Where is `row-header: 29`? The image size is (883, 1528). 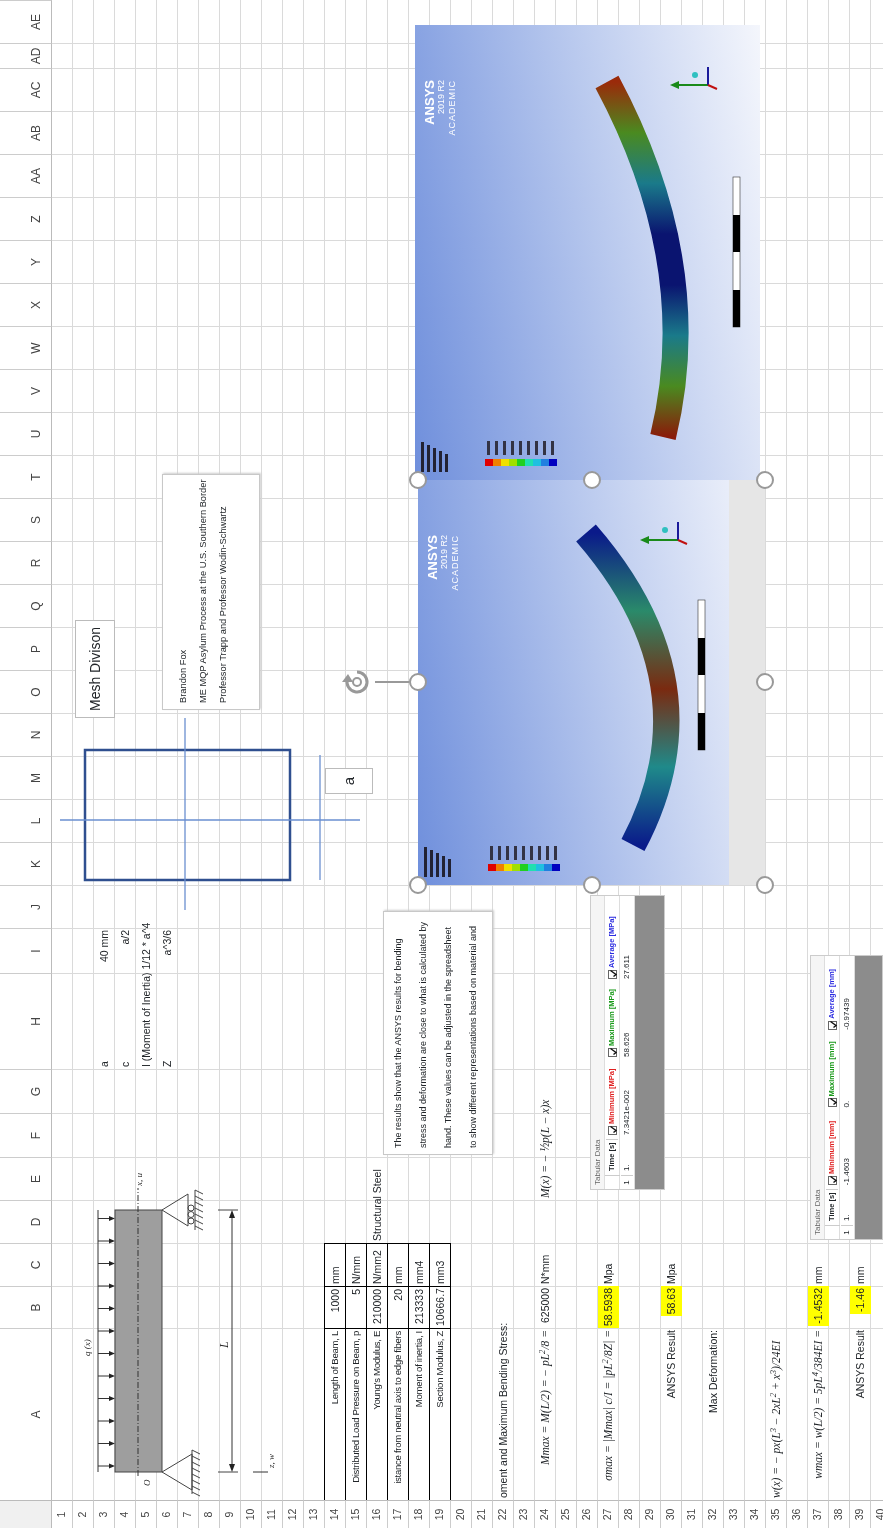 row-header: 29 is located at coordinates (650, 1514).